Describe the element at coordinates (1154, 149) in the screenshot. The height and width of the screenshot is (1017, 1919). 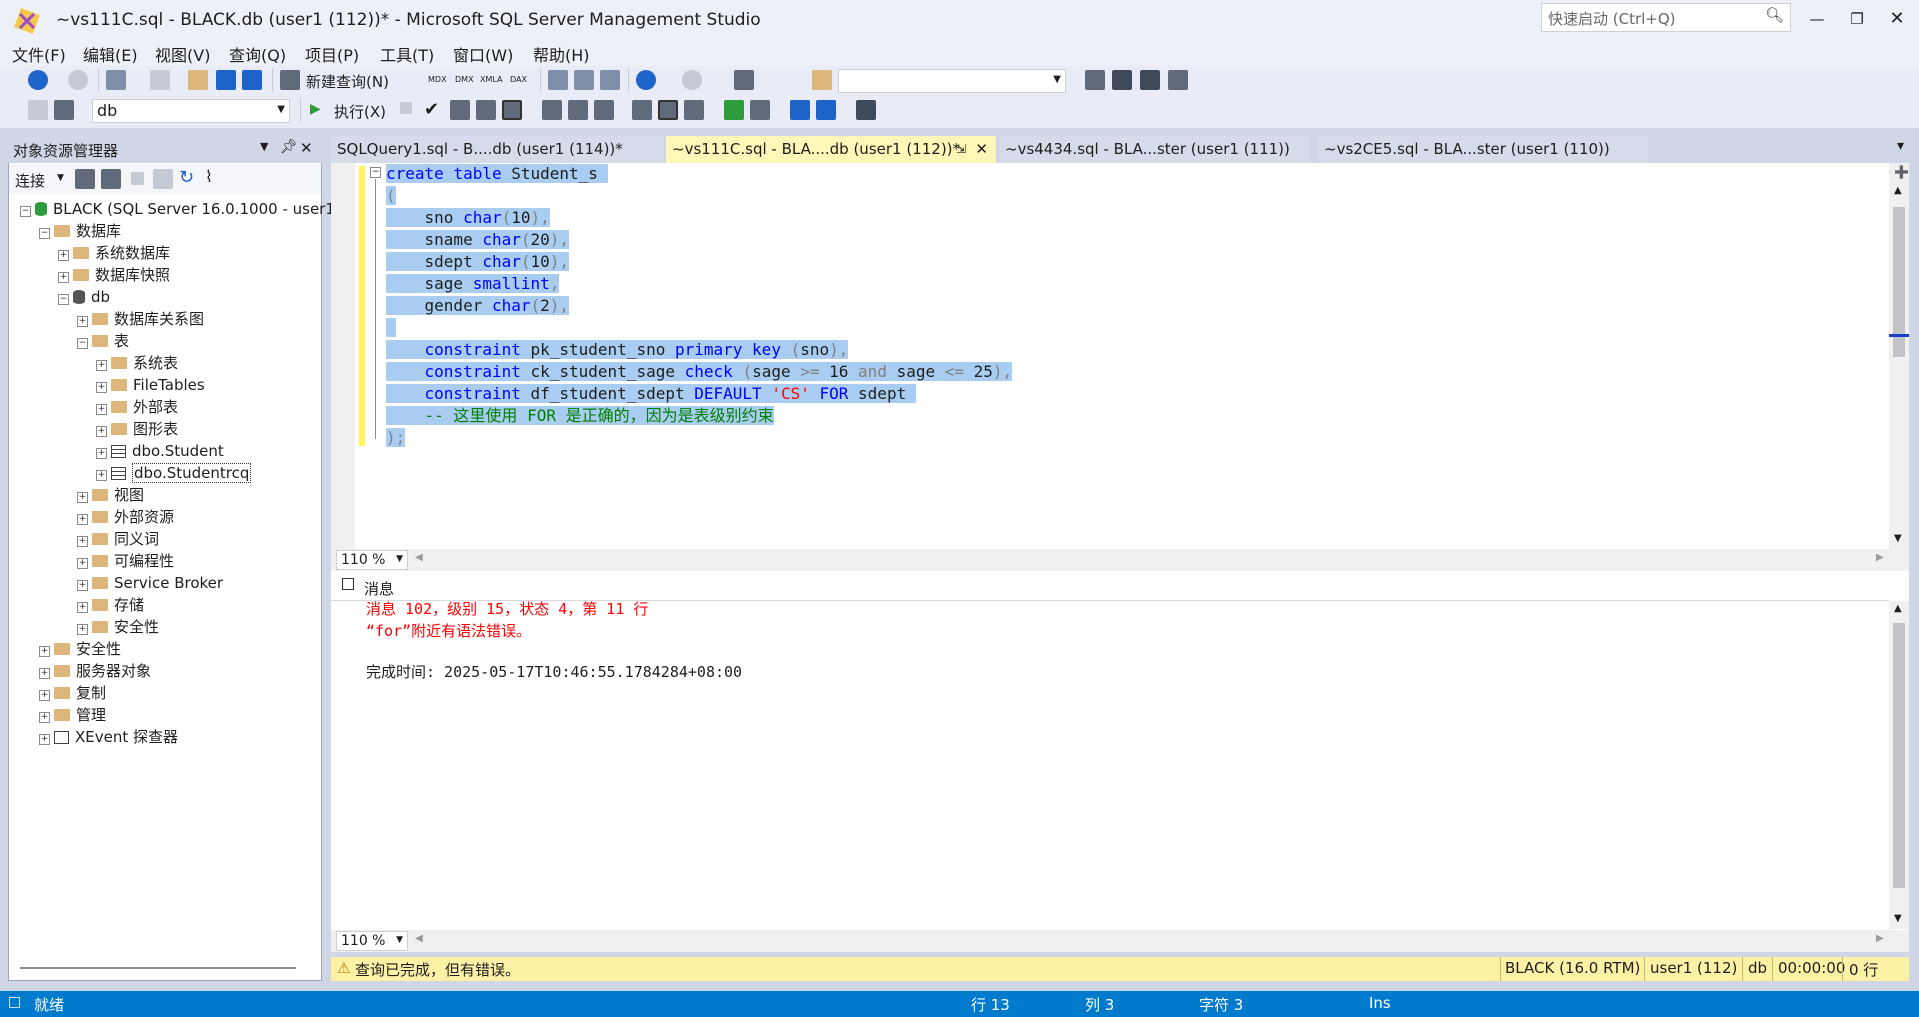
I see `tab-3: ~vs4434.sql - BLA...ster (user1 (111))` at that location.